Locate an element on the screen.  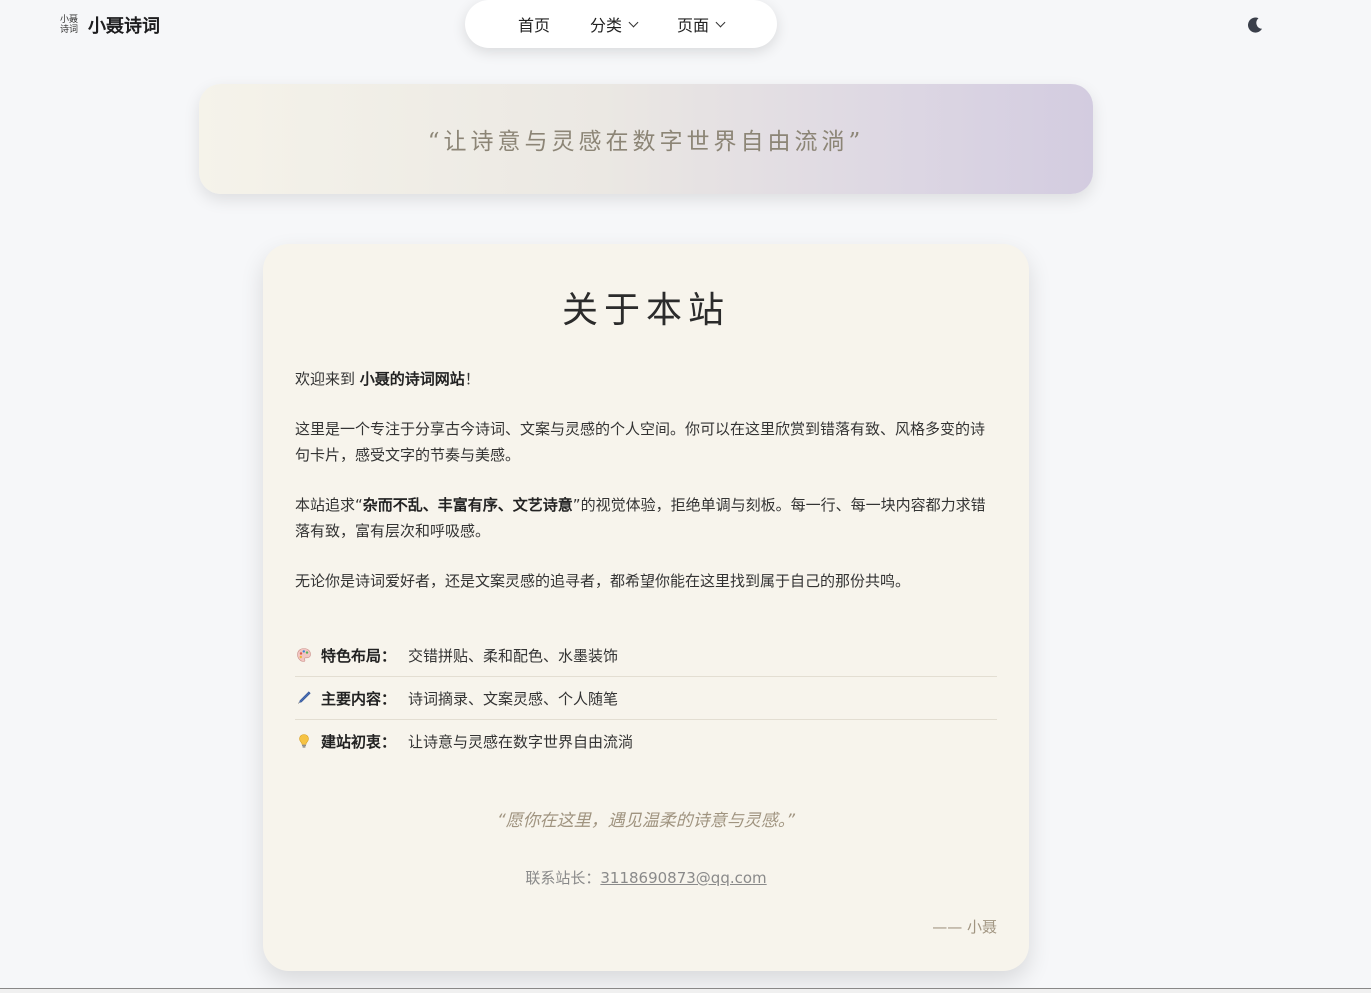
nav-item-categories-label: 分类 is located at coordinates (605, 25).